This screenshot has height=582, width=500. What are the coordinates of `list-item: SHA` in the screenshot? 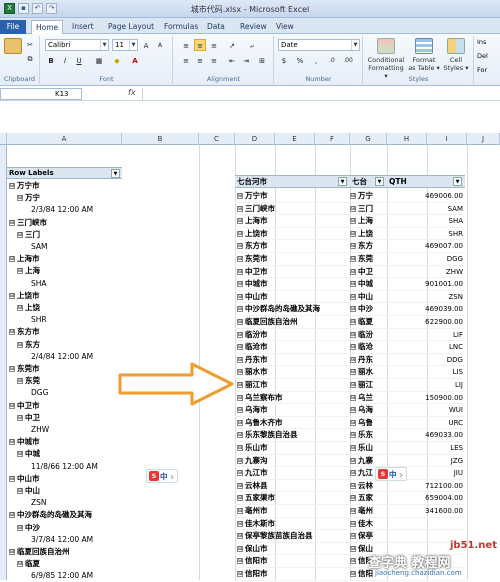 It's located at (39, 284).